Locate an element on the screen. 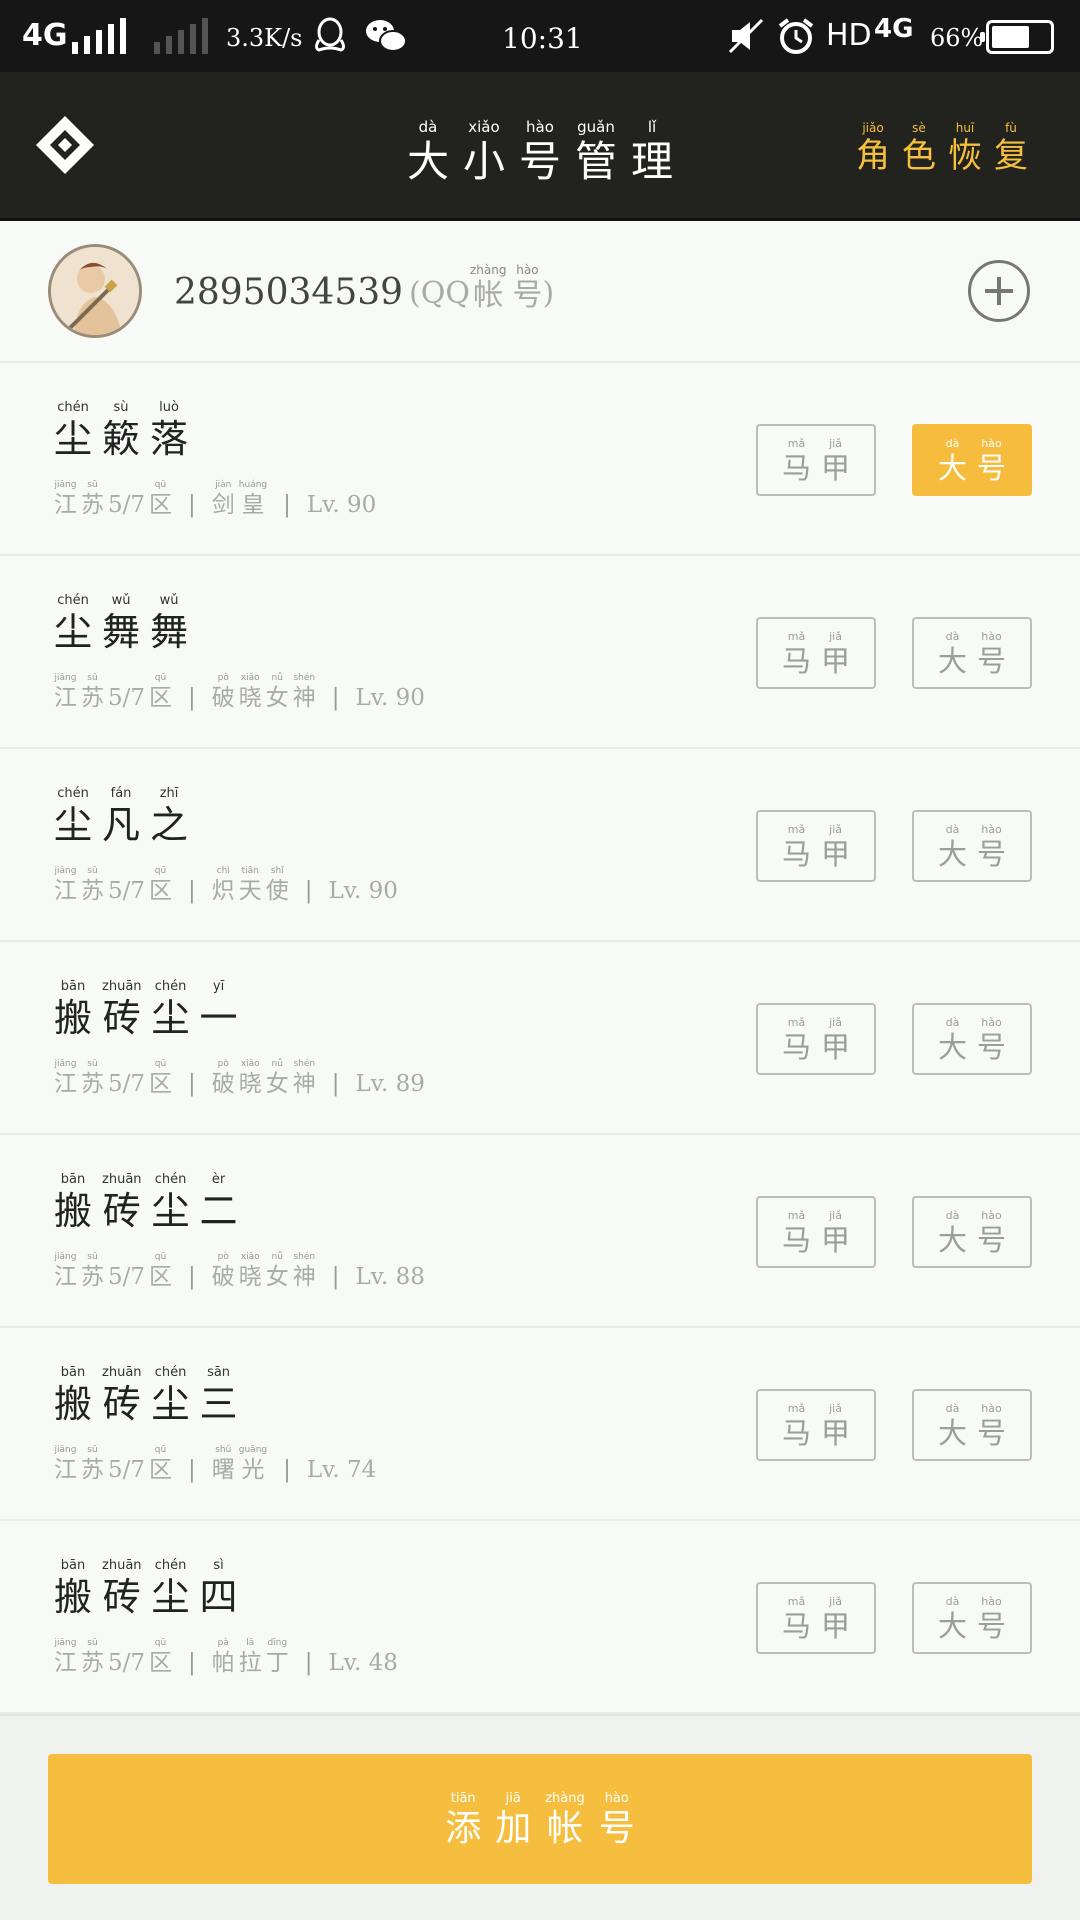  account-type-label: zhàng 帐 hào 号 is located at coordinates (506, 287).